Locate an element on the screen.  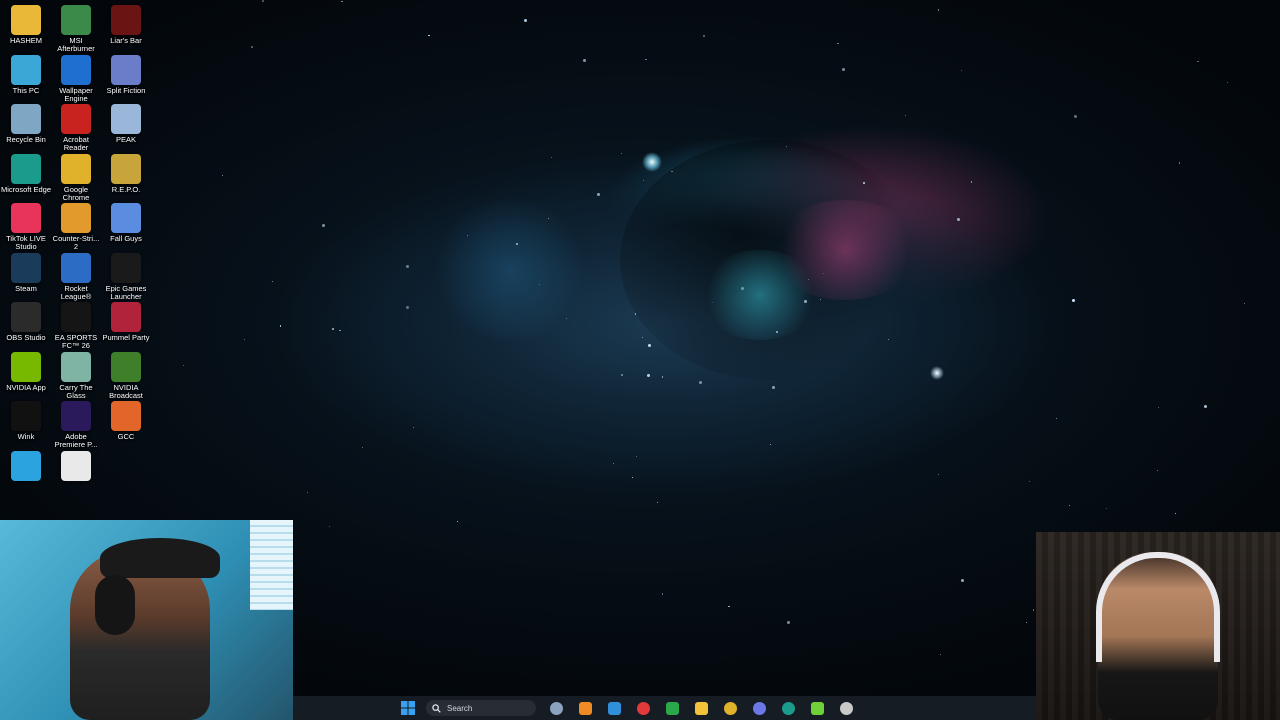
nvidia-broadcast-icon is located at coordinates (126, 366).